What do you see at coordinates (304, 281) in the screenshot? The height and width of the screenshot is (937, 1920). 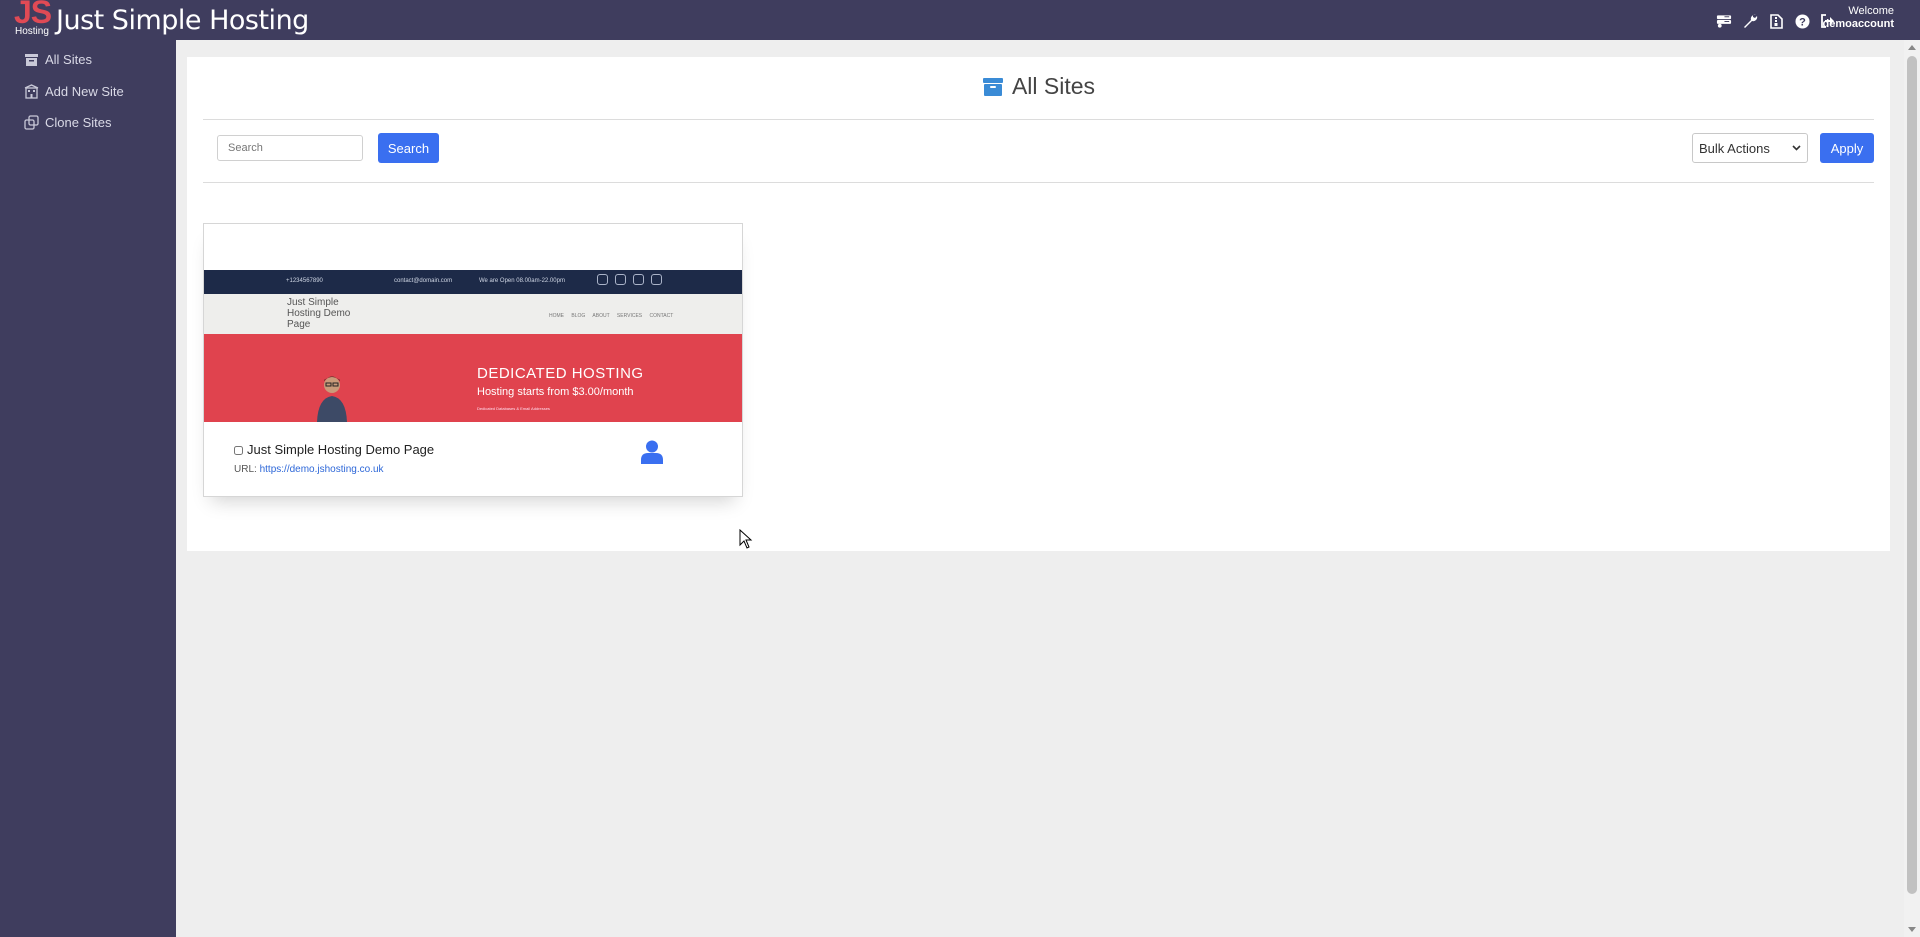 I see `thumbnail-phone: +1234567890` at bounding box center [304, 281].